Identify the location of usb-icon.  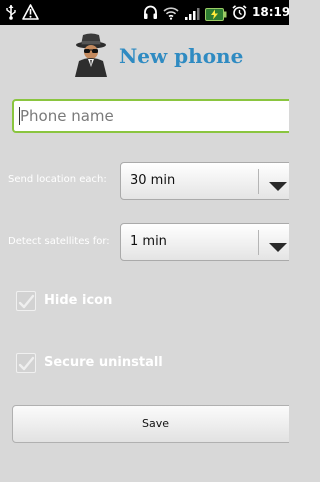
(11, 14).